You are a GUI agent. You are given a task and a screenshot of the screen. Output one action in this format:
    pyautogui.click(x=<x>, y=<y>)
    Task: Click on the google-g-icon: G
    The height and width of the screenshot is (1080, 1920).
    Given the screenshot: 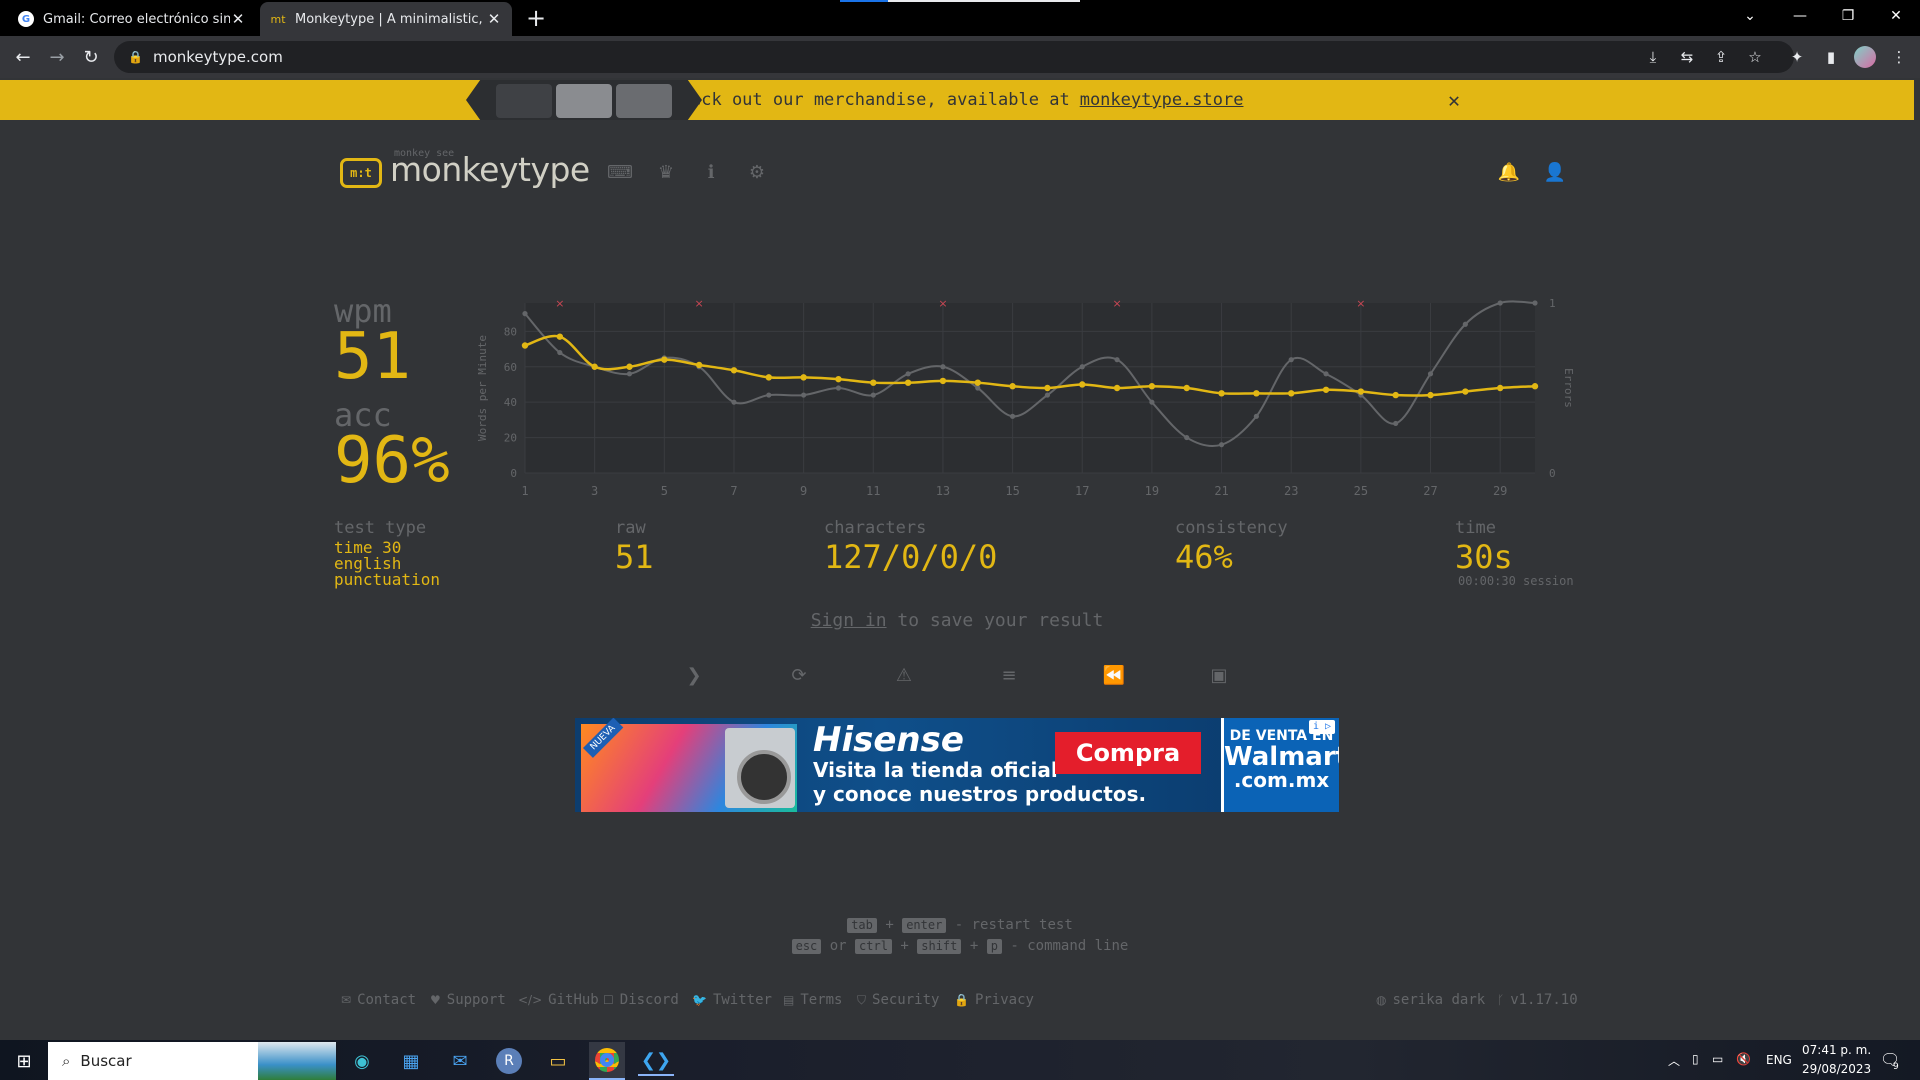 What is the action you would take?
    pyautogui.click(x=26, y=19)
    